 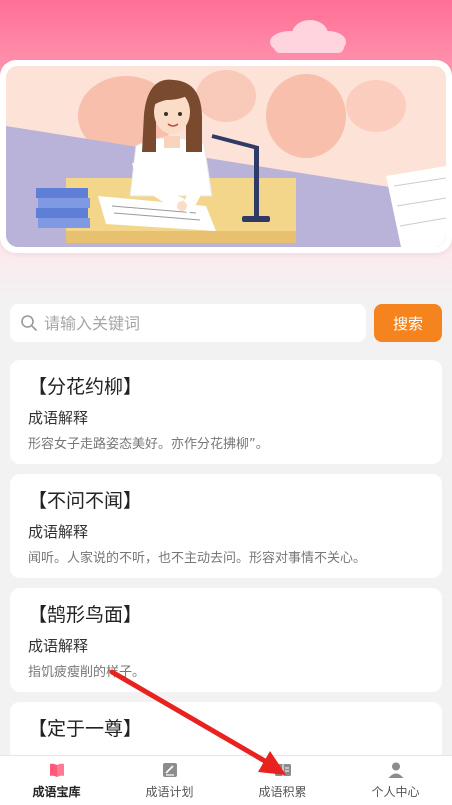 What do you see at coordinates (85, 729) in the screenshot?
I see `idiom-title: 【定于一尊】` at bounding box center [85, 729].